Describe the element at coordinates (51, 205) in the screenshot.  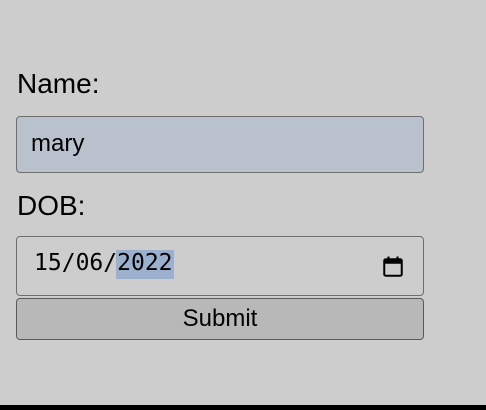
I see `dob-label: DOB:` at that location.